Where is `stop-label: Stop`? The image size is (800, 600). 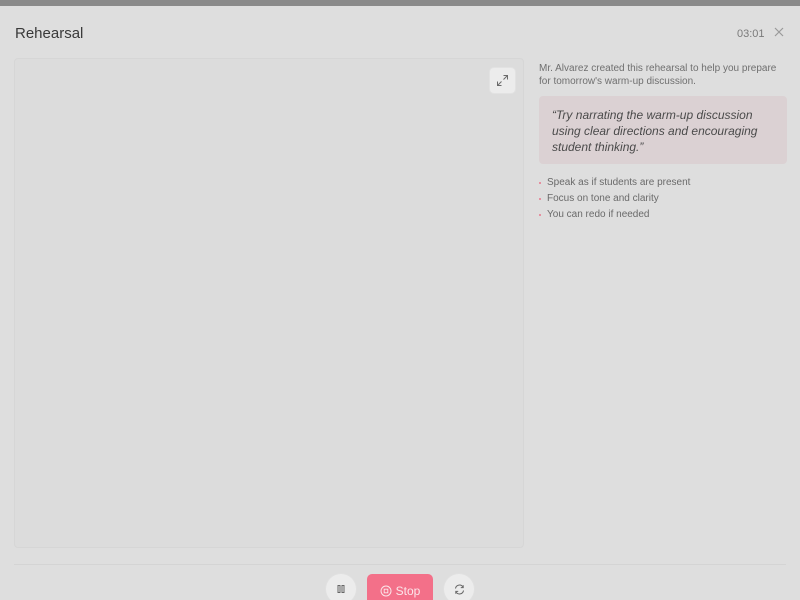 stop-label: Stop is located at coordinates (408, 591).